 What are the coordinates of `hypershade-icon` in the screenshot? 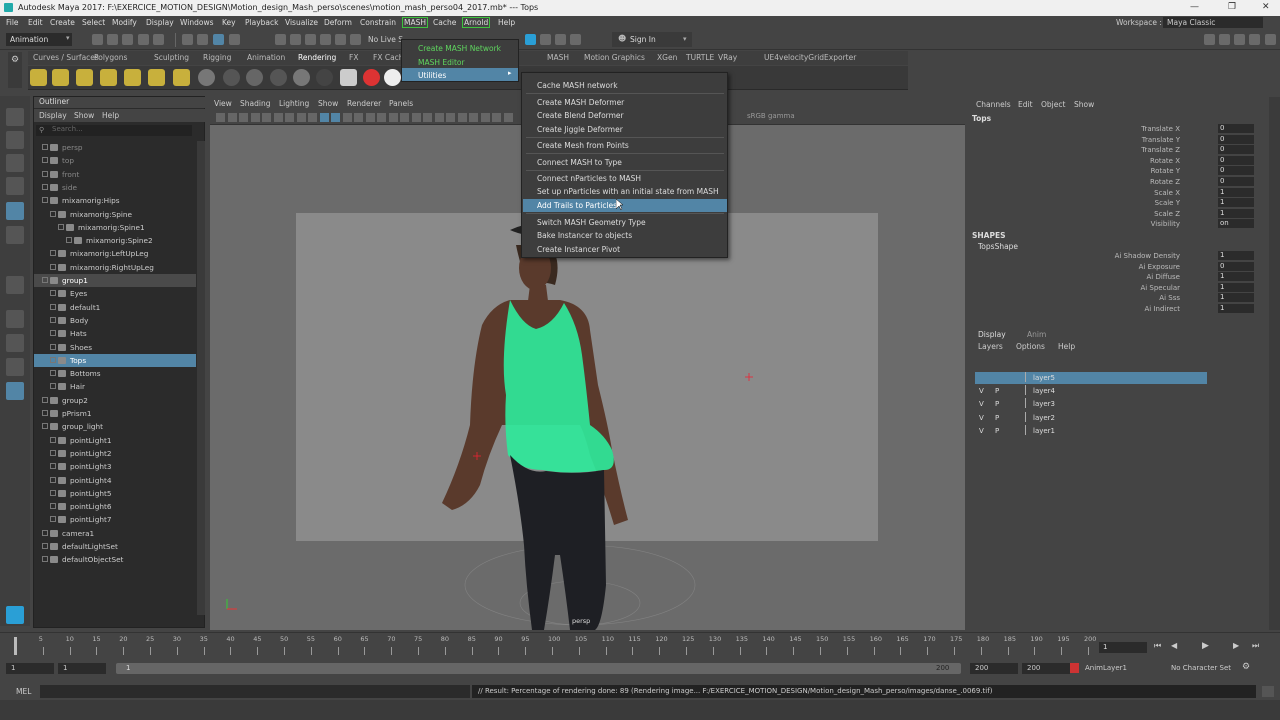 It's located at (575, 39).